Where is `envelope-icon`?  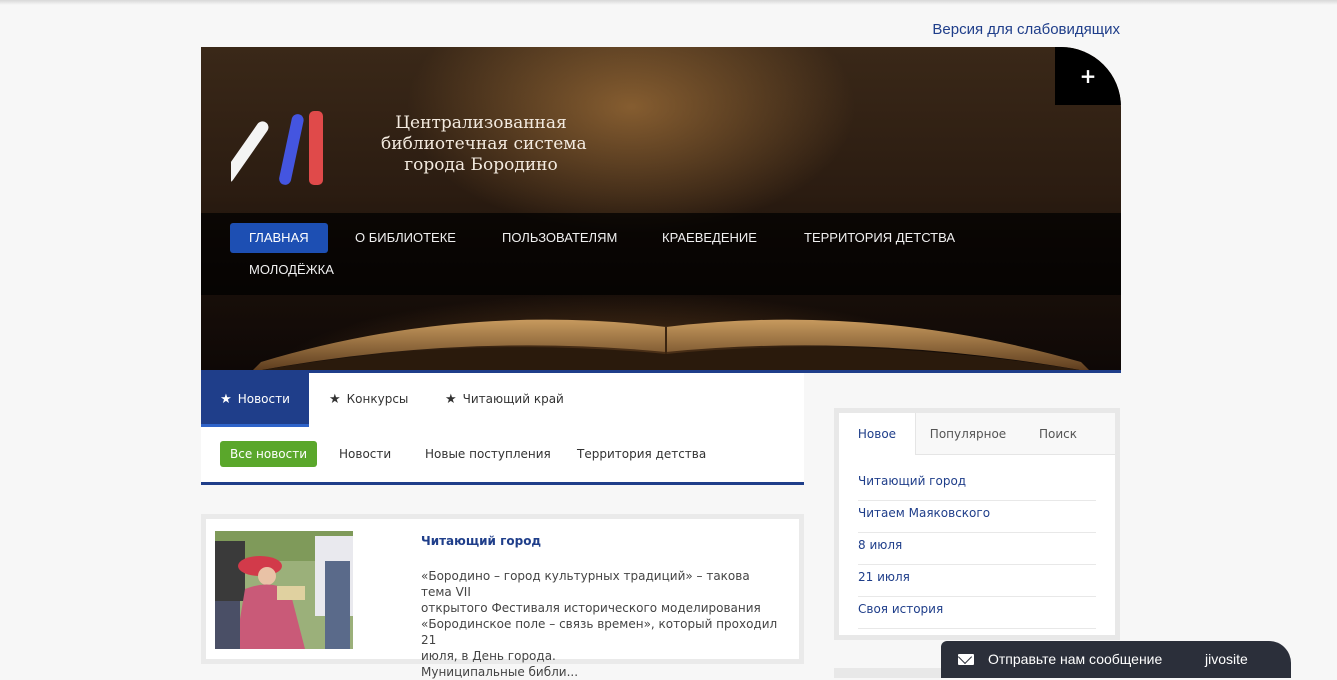 envelope-icon is located at coordinates (966, 659).